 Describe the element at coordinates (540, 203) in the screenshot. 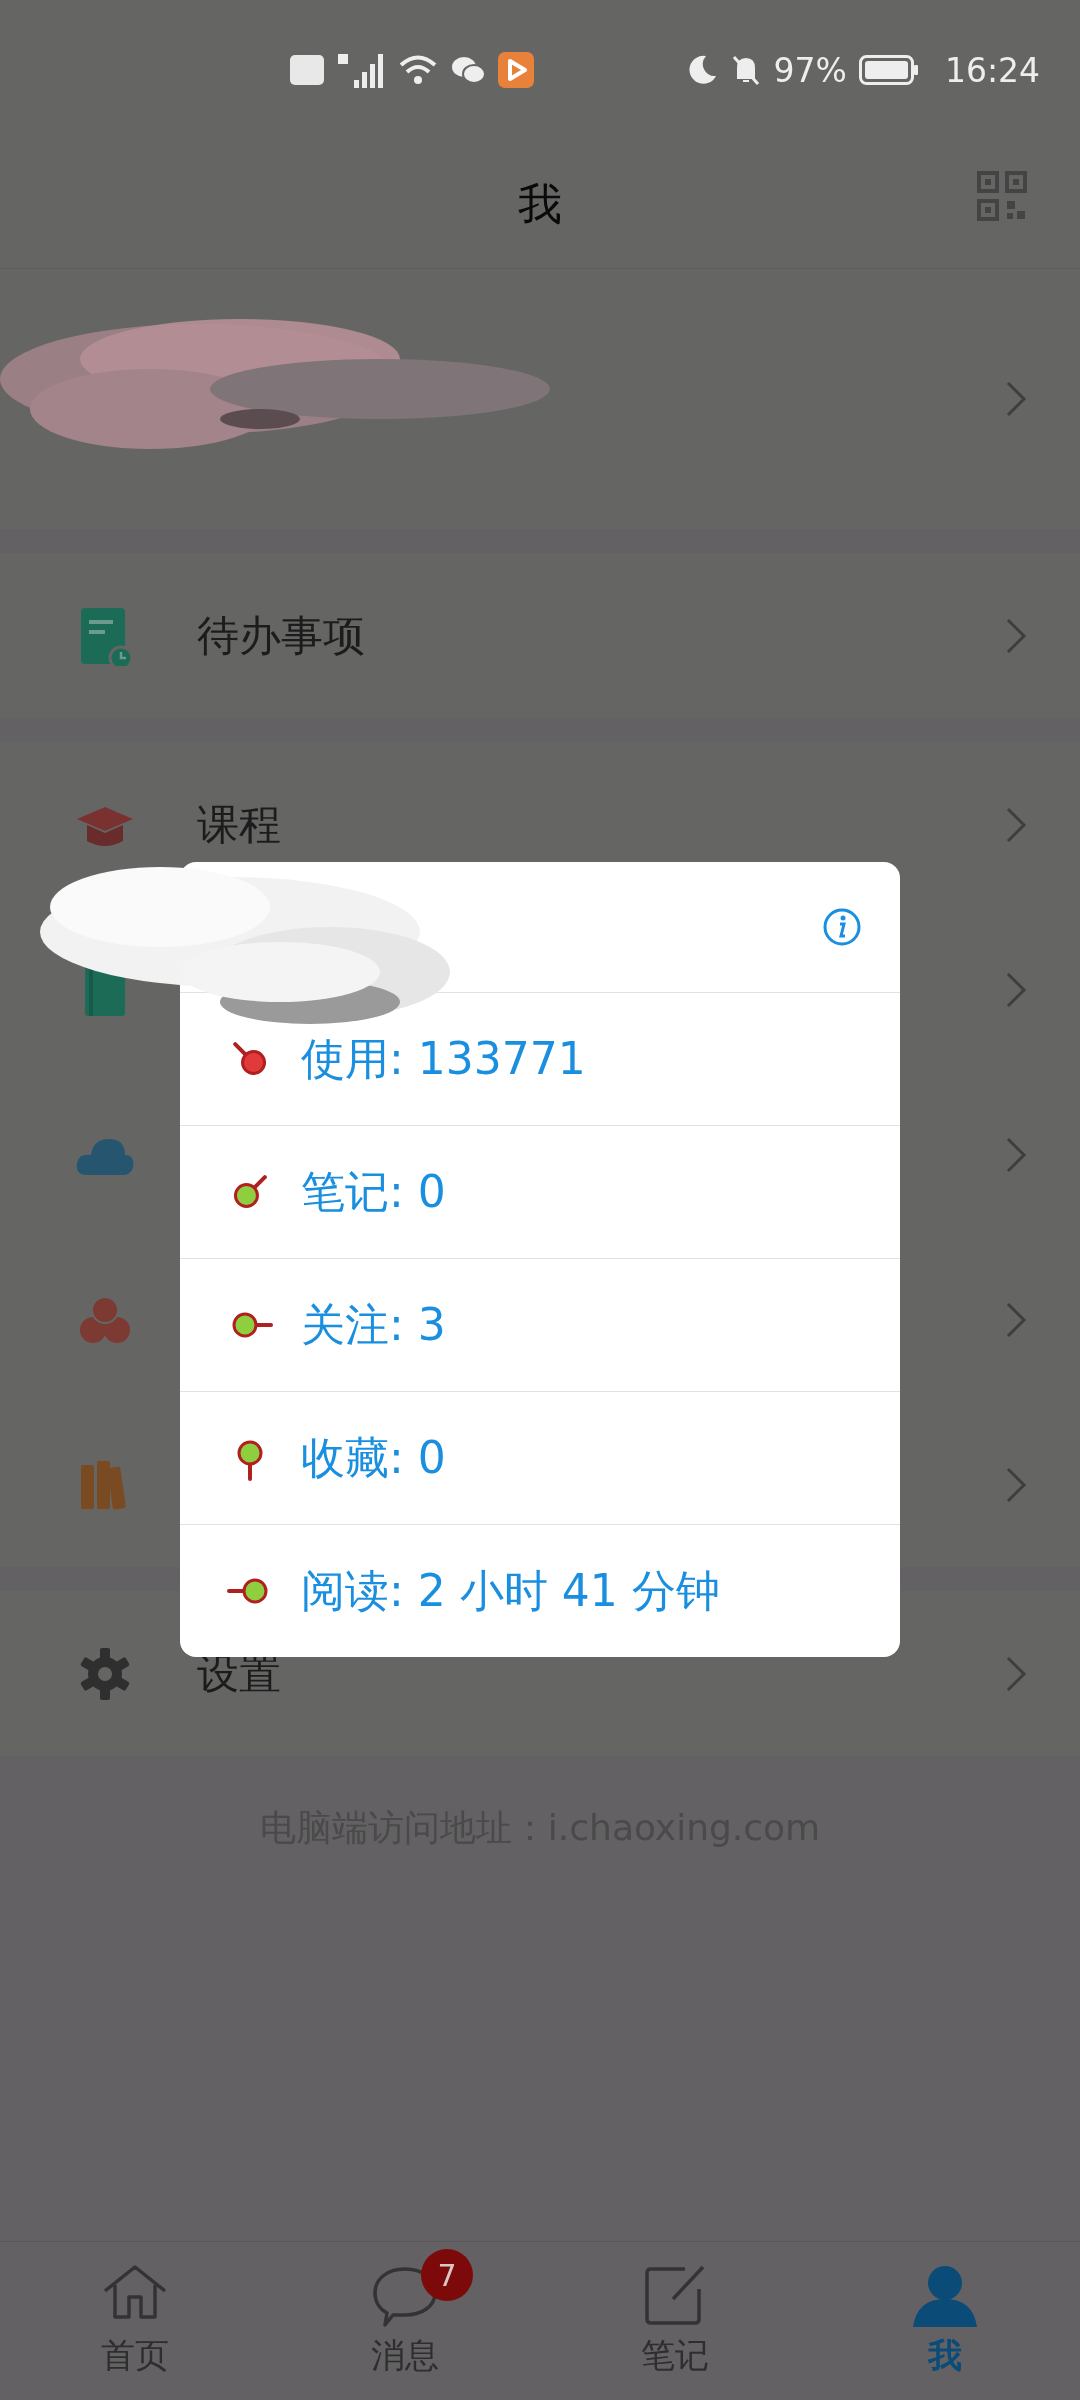

I see `page-title: 我` at that location.